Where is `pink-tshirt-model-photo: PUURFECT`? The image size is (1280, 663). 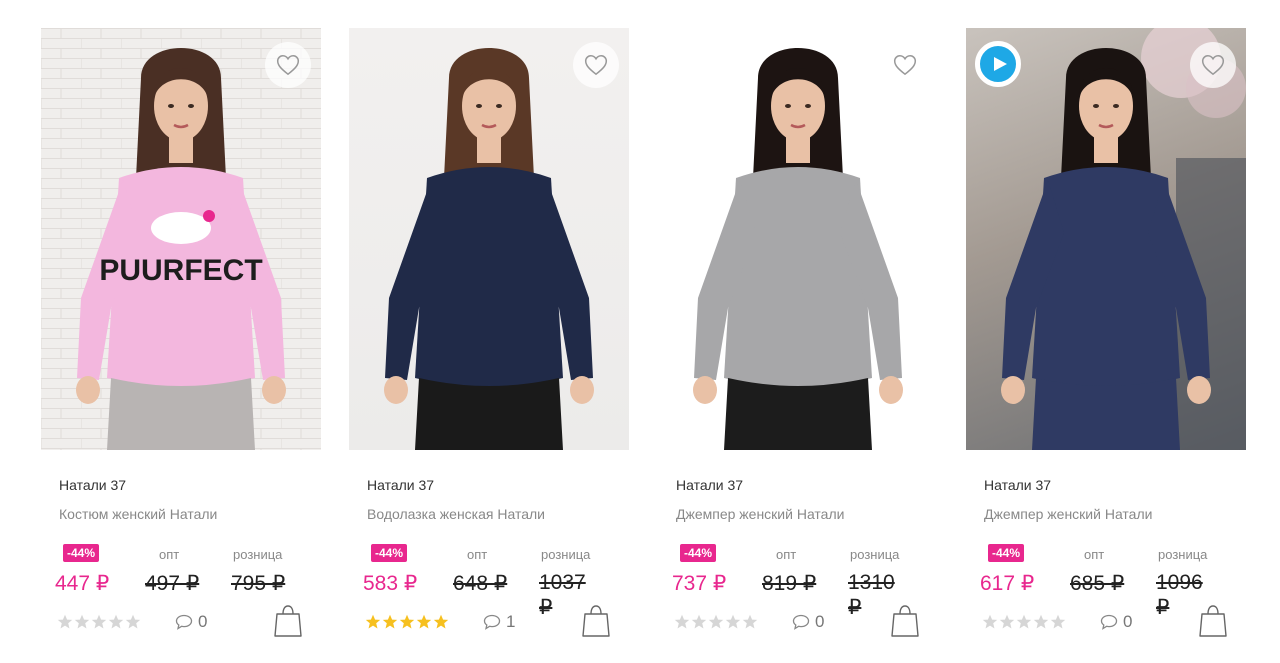 pink-tshirt-model-photo: PUURFECT is located at coordinates (181, 239).